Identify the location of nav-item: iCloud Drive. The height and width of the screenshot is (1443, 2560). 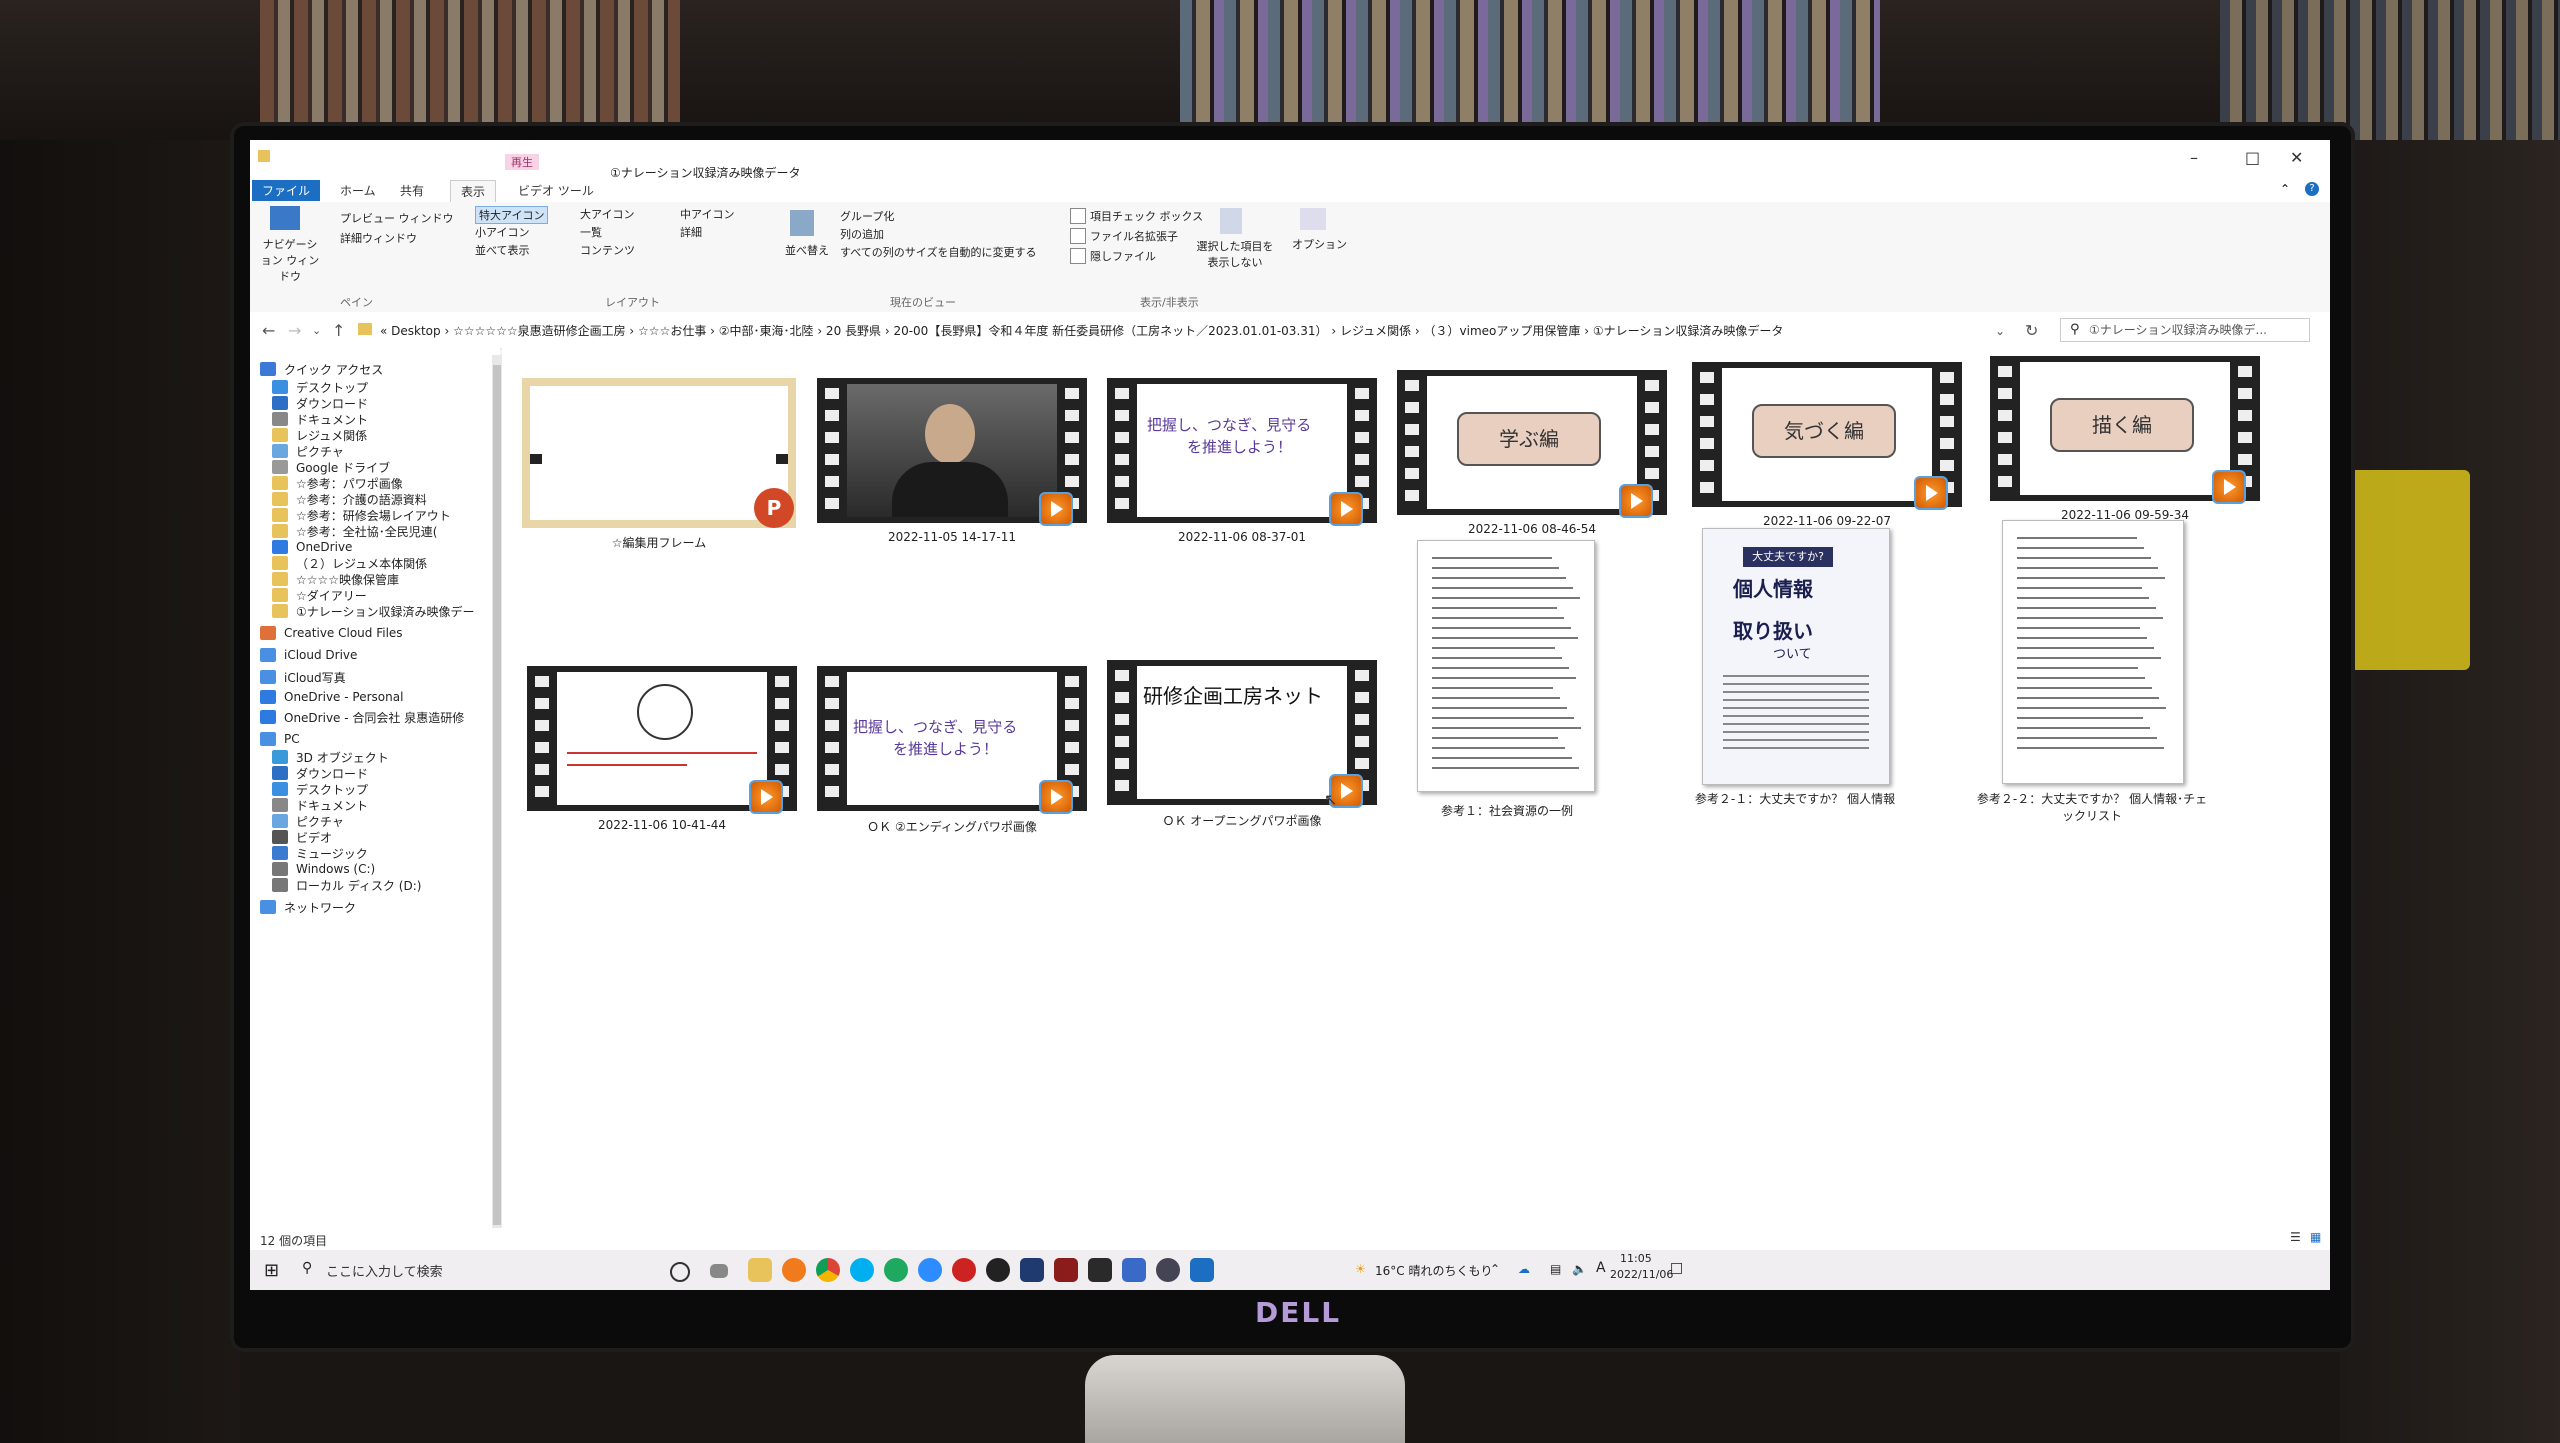
(308, 655).